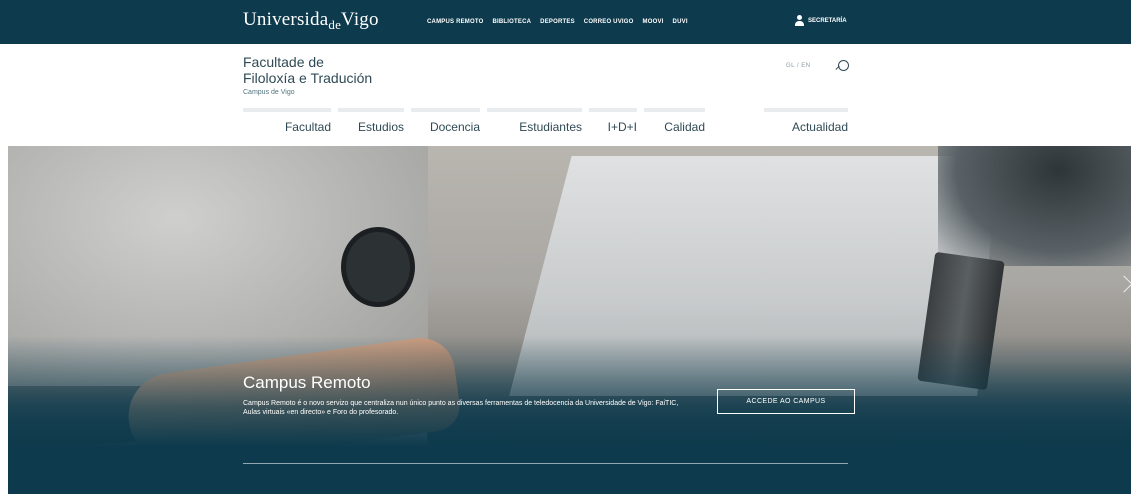  I want to click on hero-photo-watch, so click(378, 267).